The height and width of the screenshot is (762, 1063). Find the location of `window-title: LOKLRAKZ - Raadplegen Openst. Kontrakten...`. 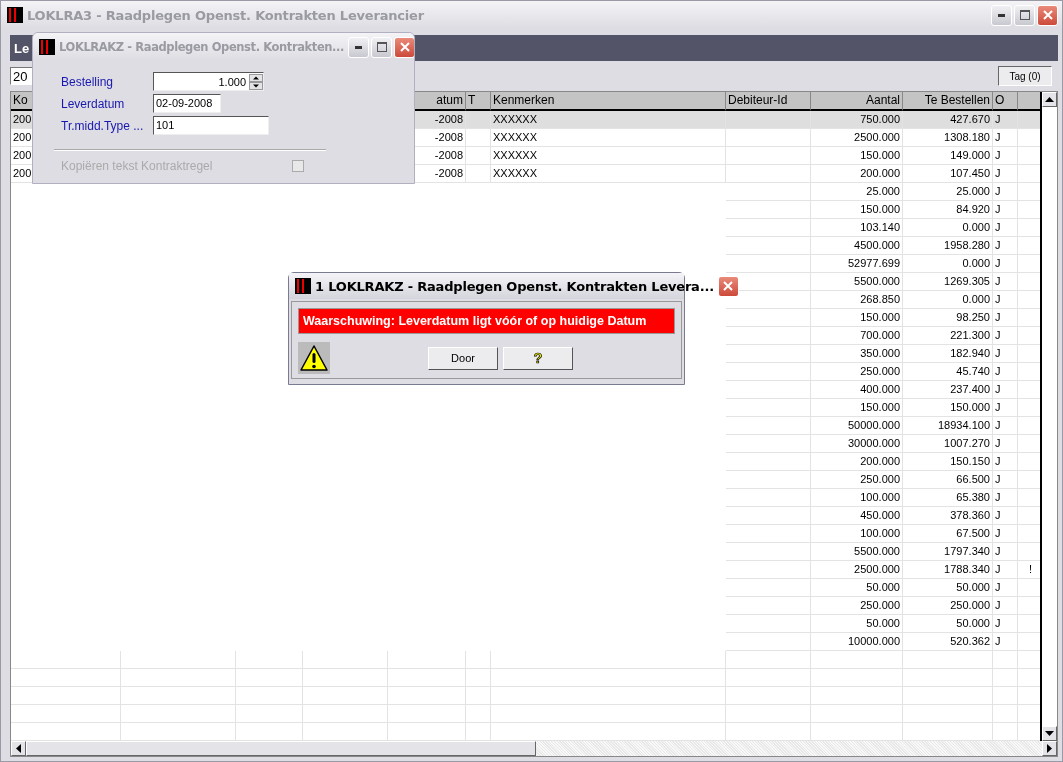

window-title: LOKLRAKZ - Raadplegen Openst. Kontrakten... is located at coordinates (201, 47).